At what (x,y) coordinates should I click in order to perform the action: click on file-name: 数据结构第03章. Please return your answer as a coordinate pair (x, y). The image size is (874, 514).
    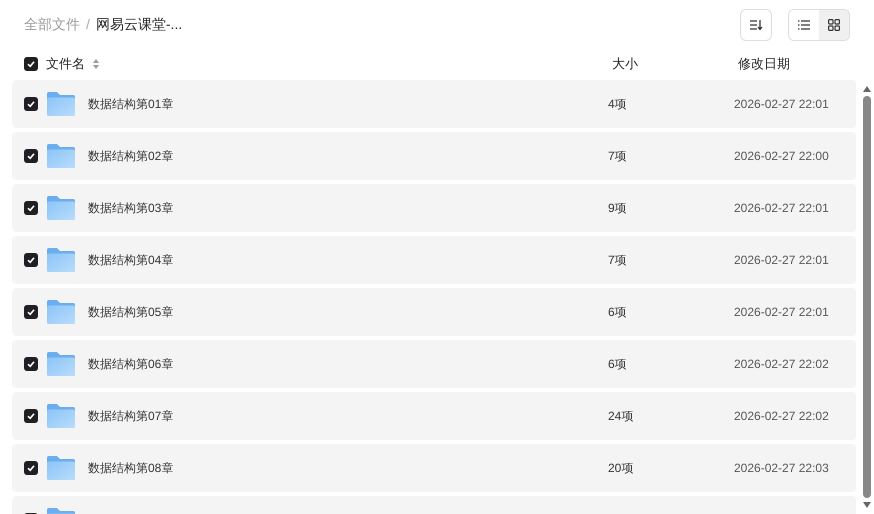
    Looking at the image, I should click on (131, 208).